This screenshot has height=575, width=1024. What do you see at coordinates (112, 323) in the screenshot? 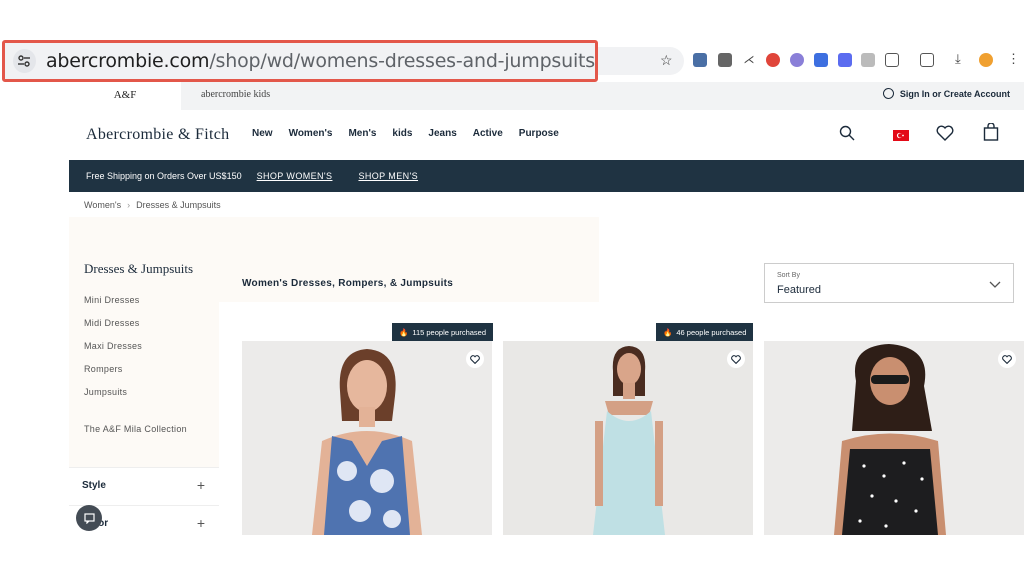
I see `sidebar-item-midi-dresses: Midi Dresses` at bounding box center [112, 323].